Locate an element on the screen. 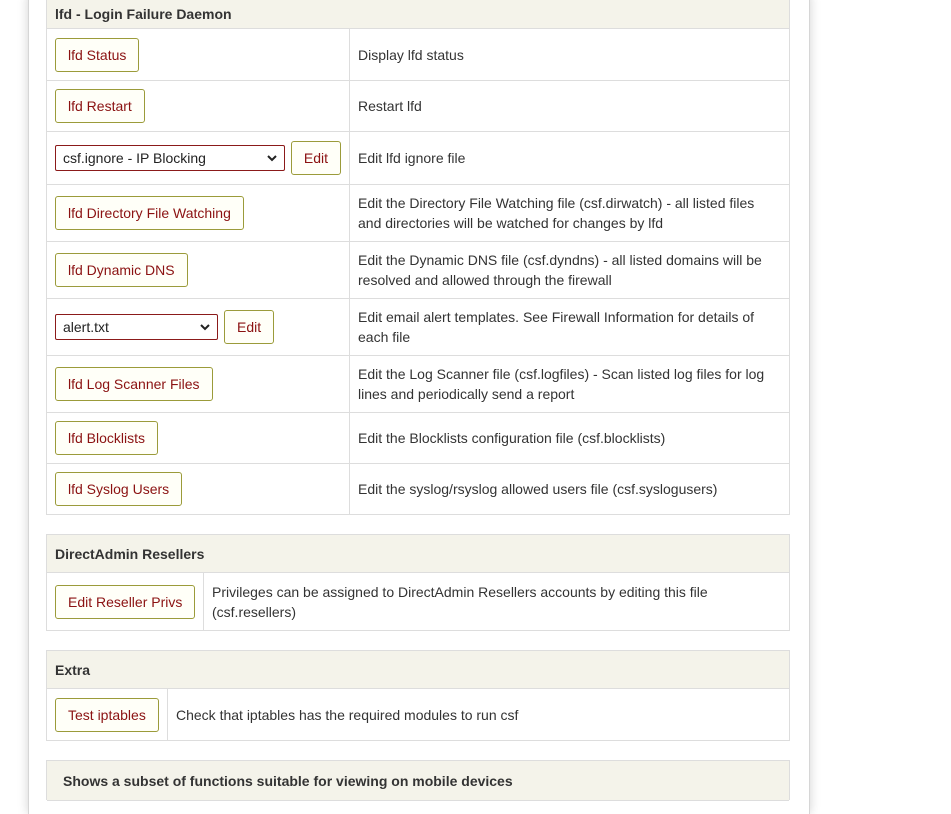  extra-section-title: Extra is located at coordinates (418, 670).